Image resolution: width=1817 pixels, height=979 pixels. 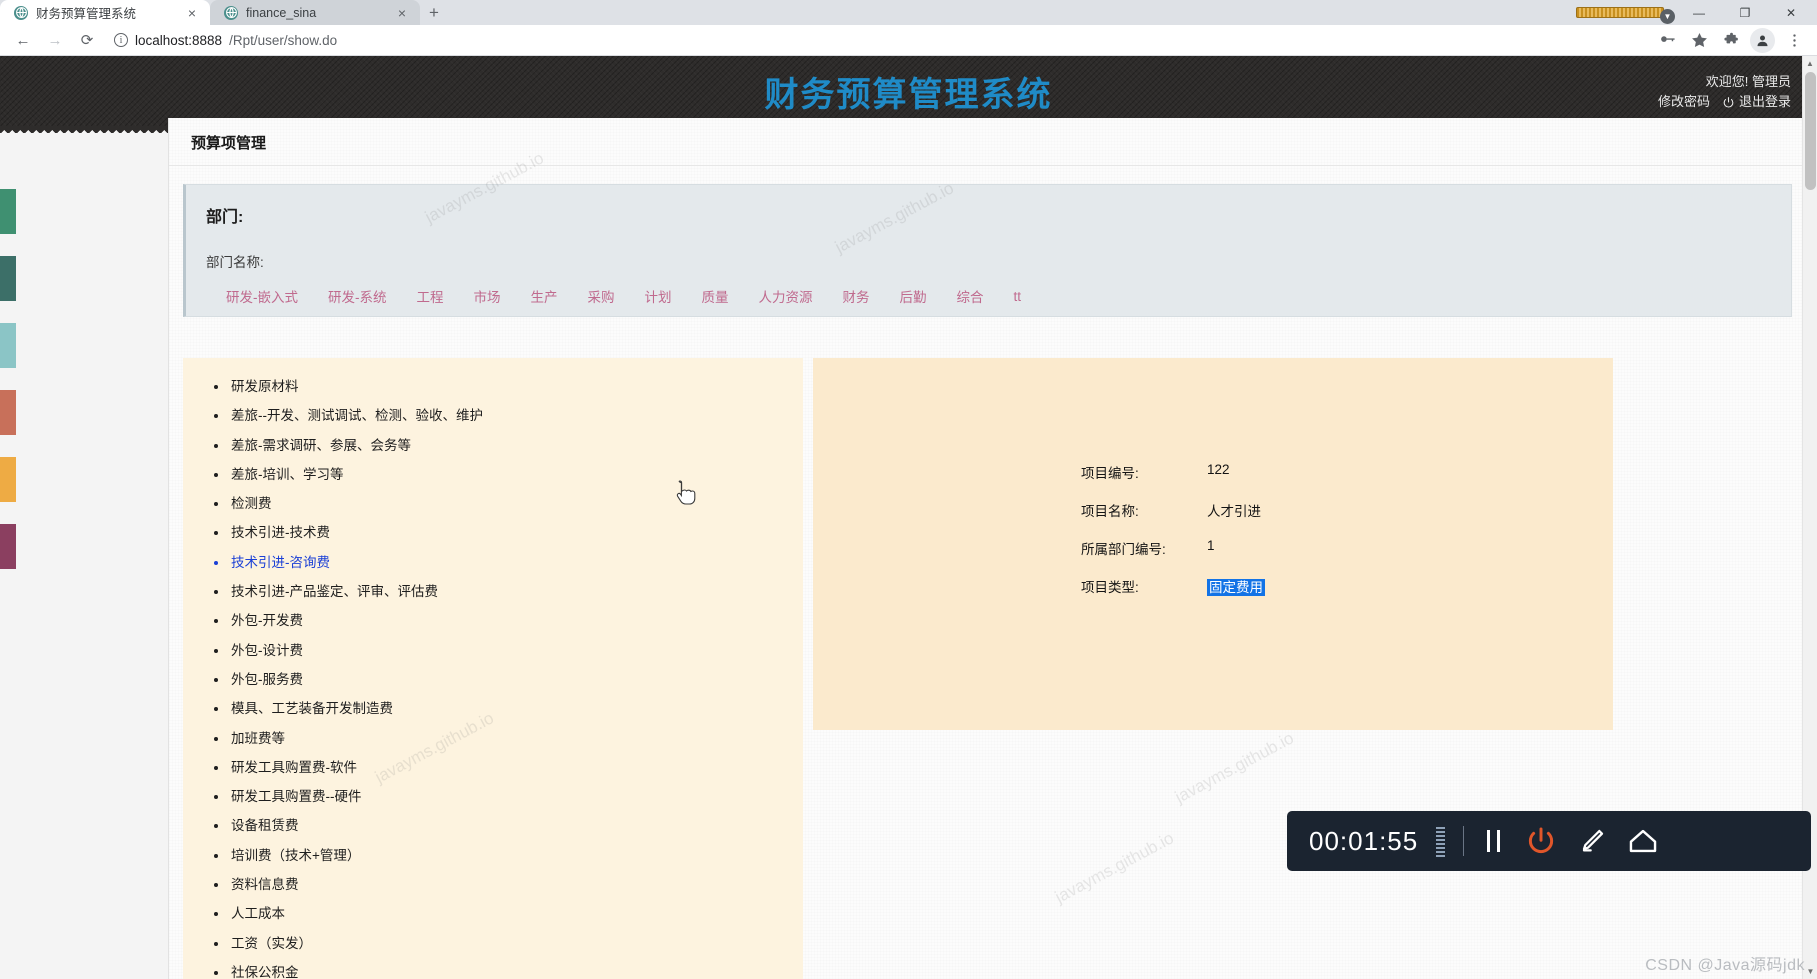 What do you see at coordinates (357, 296) in the screenshot?
I see `dept-link-1: 研发-系统` at bounding box center [357, 296].